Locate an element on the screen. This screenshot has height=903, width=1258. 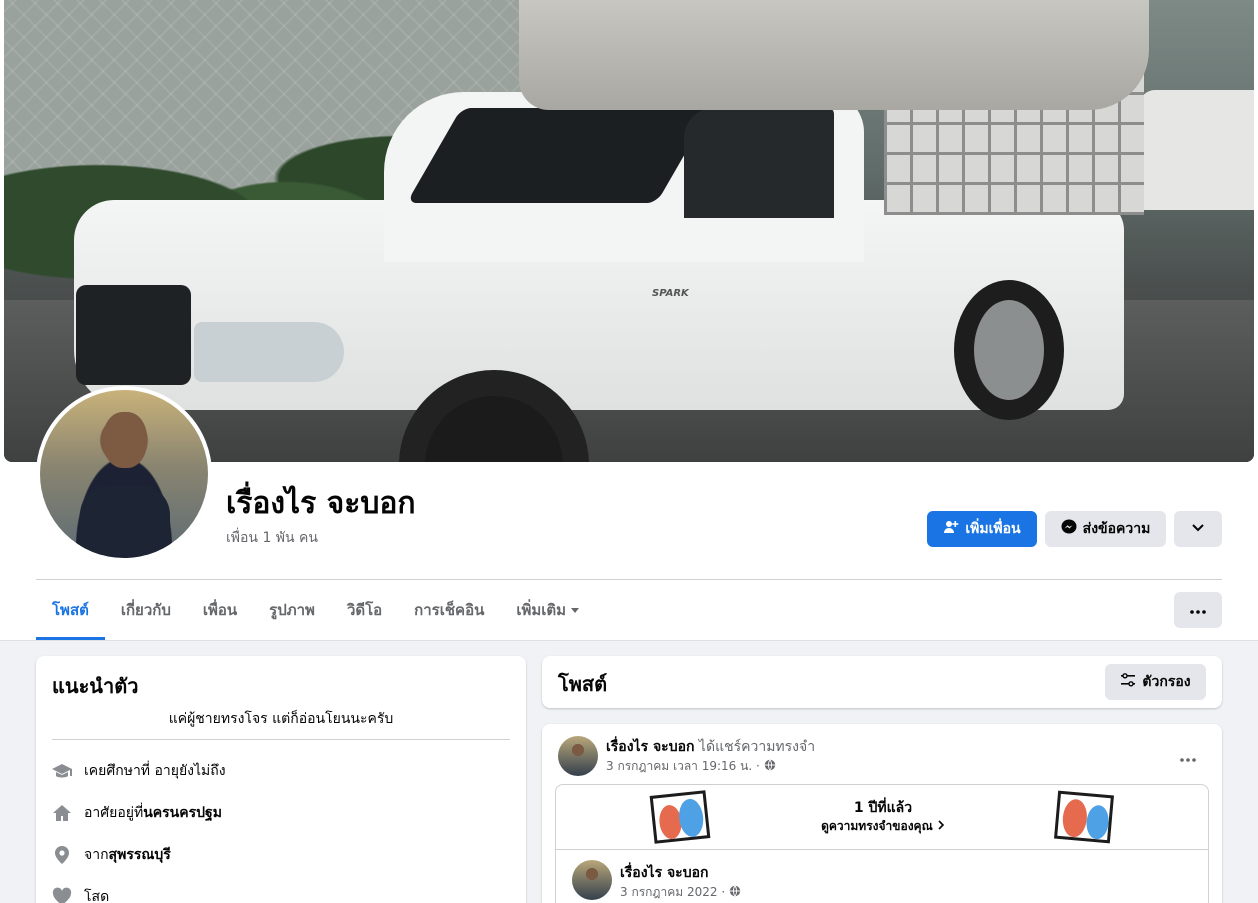
filter-button: ตัวกรอง is located at coordinates (1155, 682).